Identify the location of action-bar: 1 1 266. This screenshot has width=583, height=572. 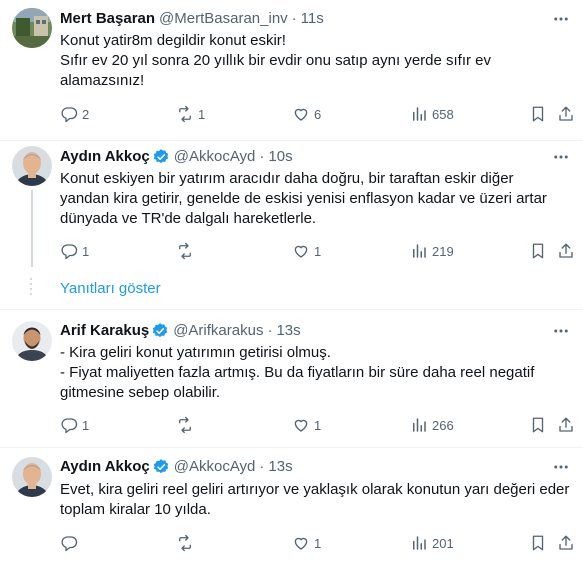
(317, 425).